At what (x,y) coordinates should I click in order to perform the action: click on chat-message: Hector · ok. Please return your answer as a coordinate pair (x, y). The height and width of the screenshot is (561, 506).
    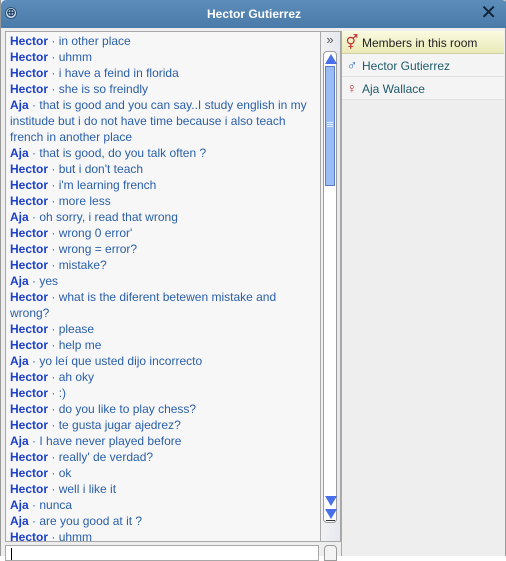
    Looking at the image, I should click on (161, 473).